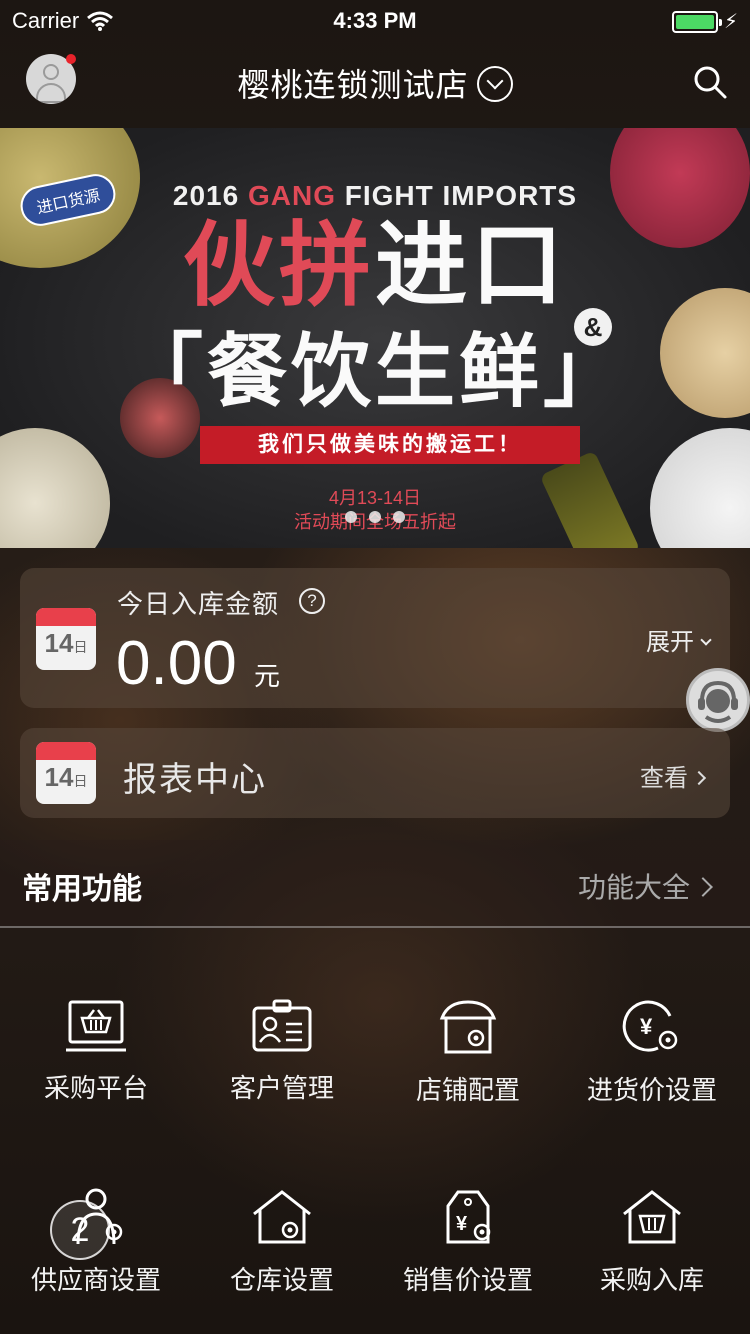 The image size is (750, 1334). What do you see at coordinates (267, 676) in the screenshot?
I see `amount-unit: 元` at bounding box center [267, 676].